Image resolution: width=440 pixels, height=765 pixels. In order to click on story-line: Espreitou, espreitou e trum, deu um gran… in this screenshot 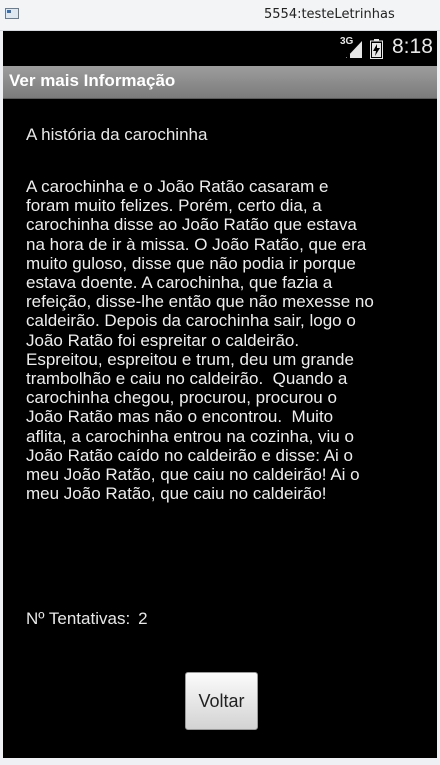, I will do `click(190, 359)`.